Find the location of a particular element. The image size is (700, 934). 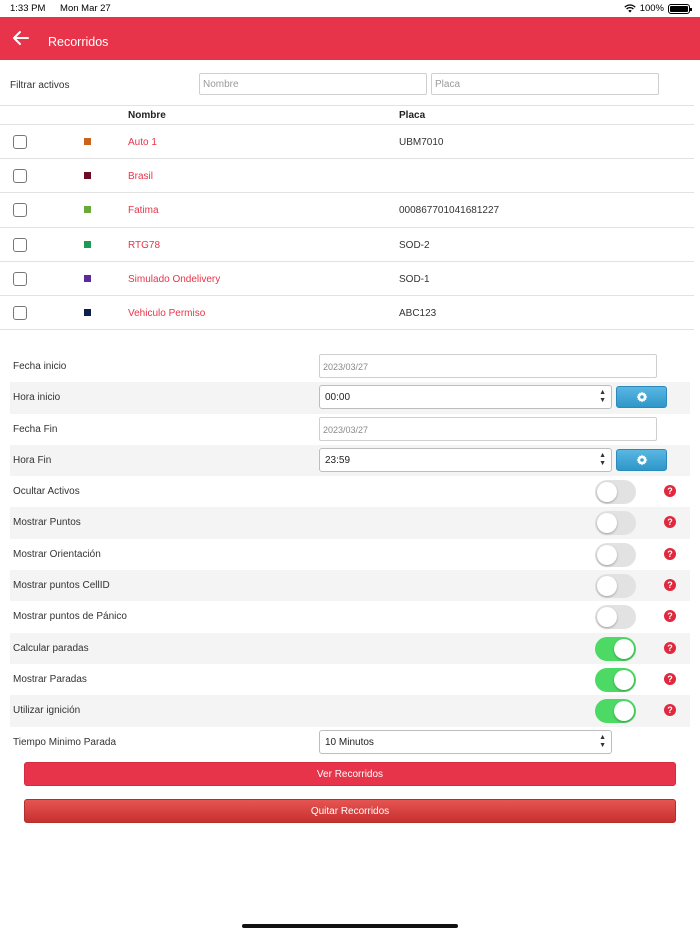

tiempo-minimo-value: 10 Minutos is located at coordinates (349, 742).